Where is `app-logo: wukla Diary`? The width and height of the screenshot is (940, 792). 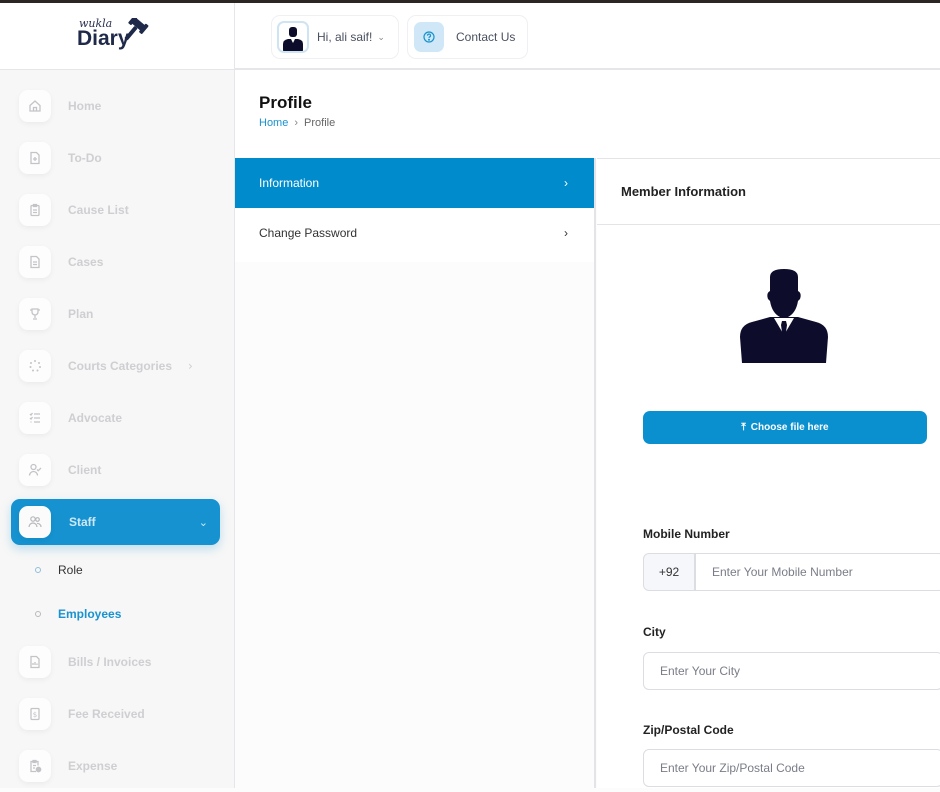
app-logo: wukla Diary is located at coordinates (117, 36).